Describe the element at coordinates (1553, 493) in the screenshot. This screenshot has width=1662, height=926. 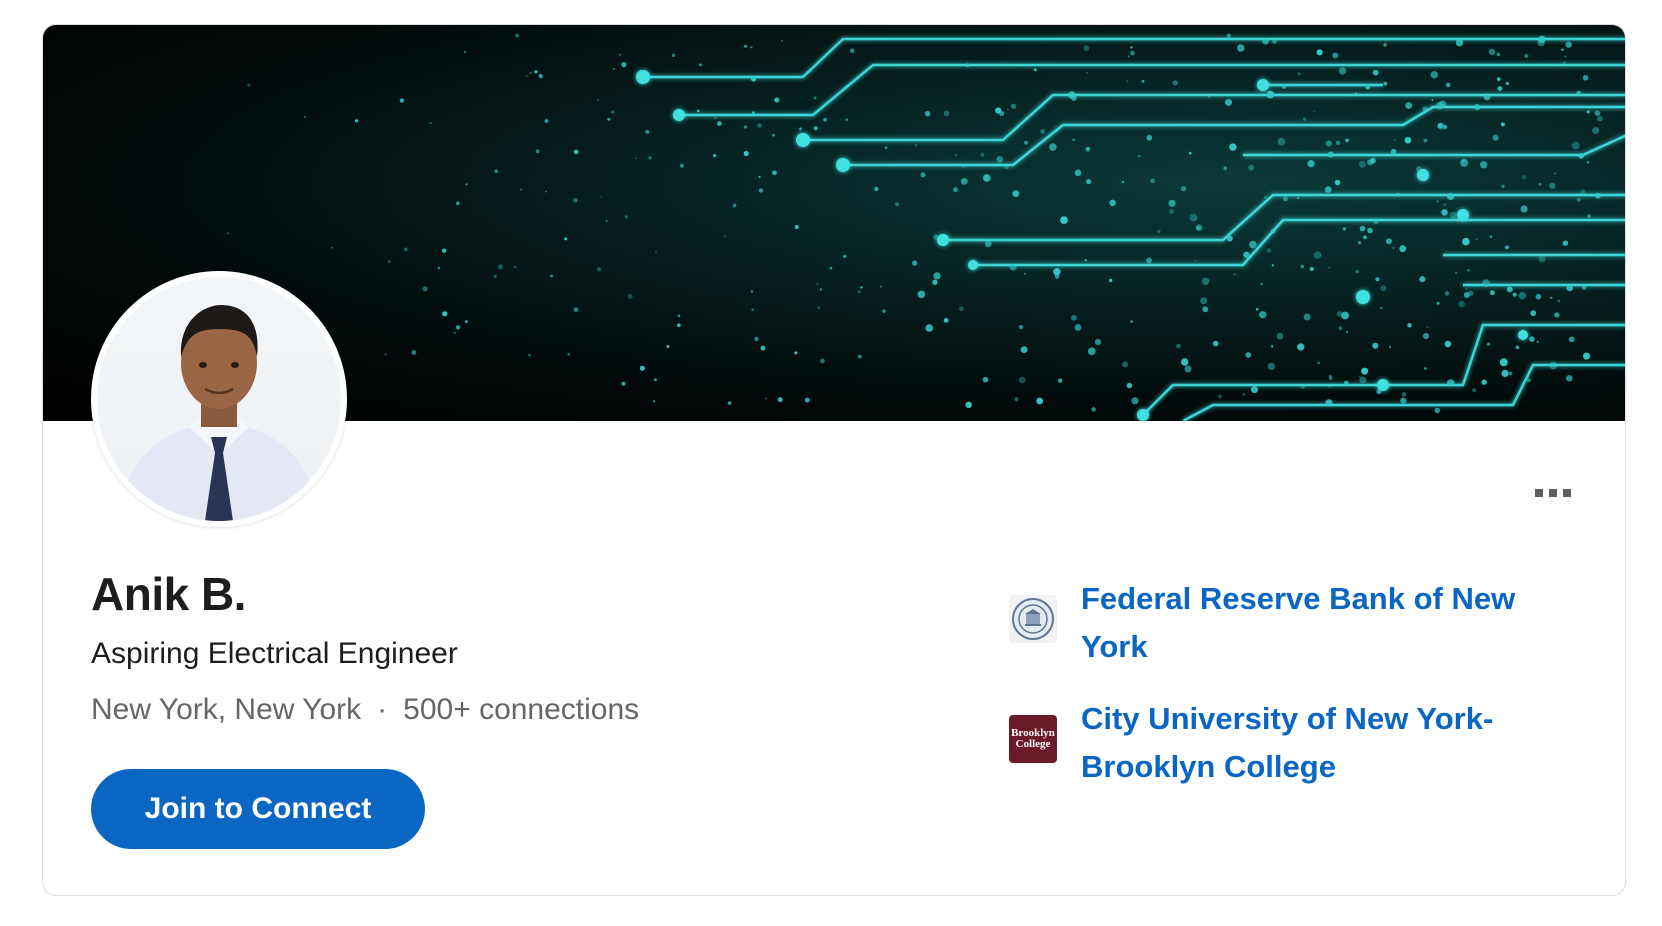
I see `more-options-button` at that location.